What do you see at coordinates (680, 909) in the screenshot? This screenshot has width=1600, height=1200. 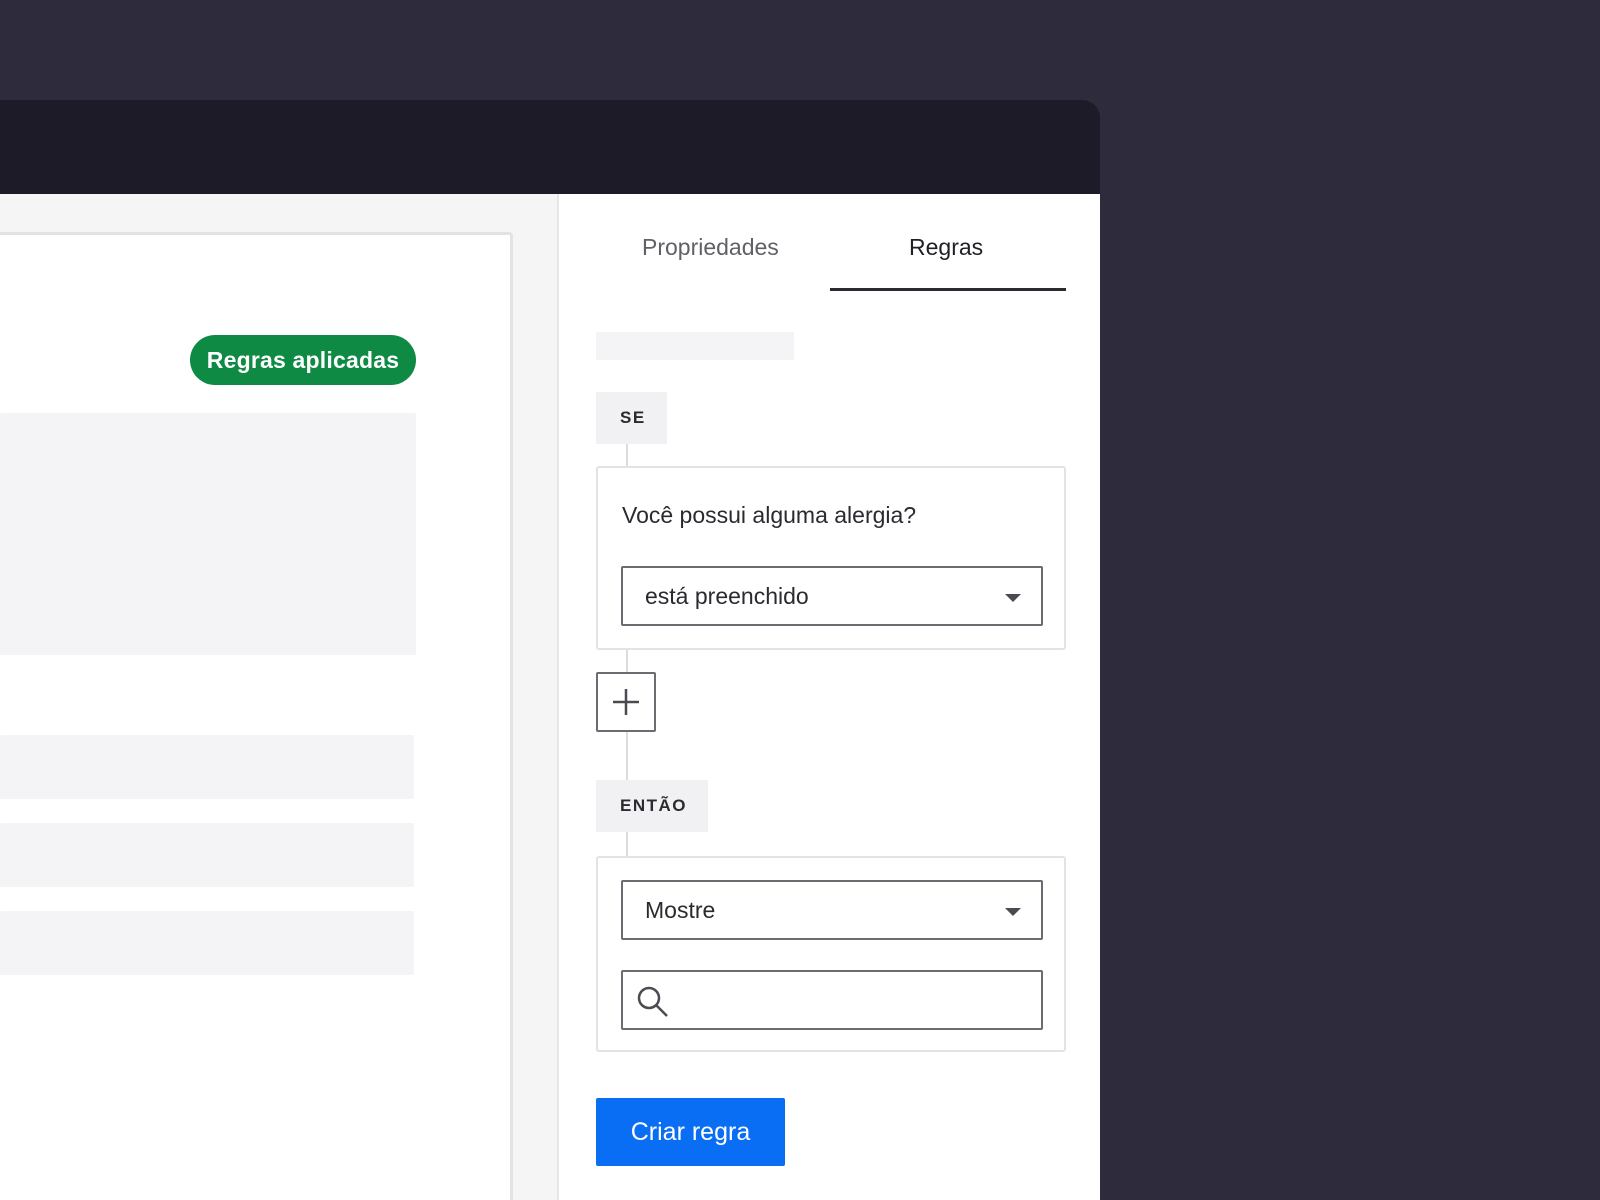 I see `action-select-value: Mostre` at bounding box center [680, 909].